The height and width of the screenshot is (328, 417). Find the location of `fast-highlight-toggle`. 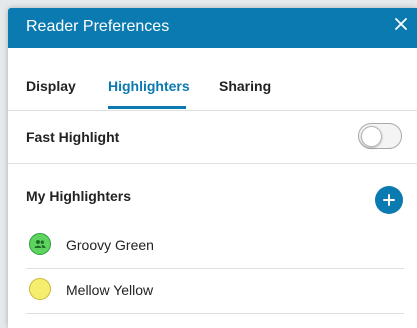

fast-highlight-toggle is located at coordinates (380, 136).